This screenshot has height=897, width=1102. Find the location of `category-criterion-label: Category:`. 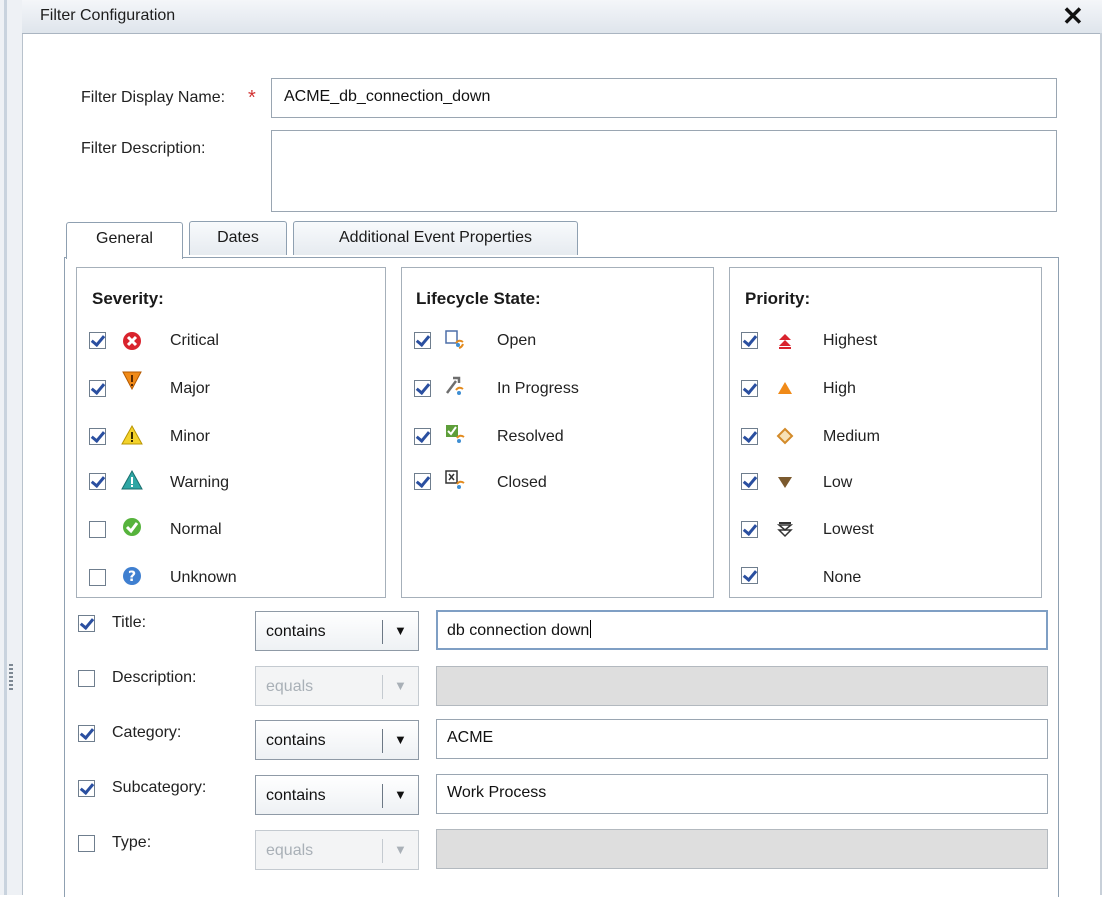

category-criterion-label: Category: is located at coordinates (147, 732).